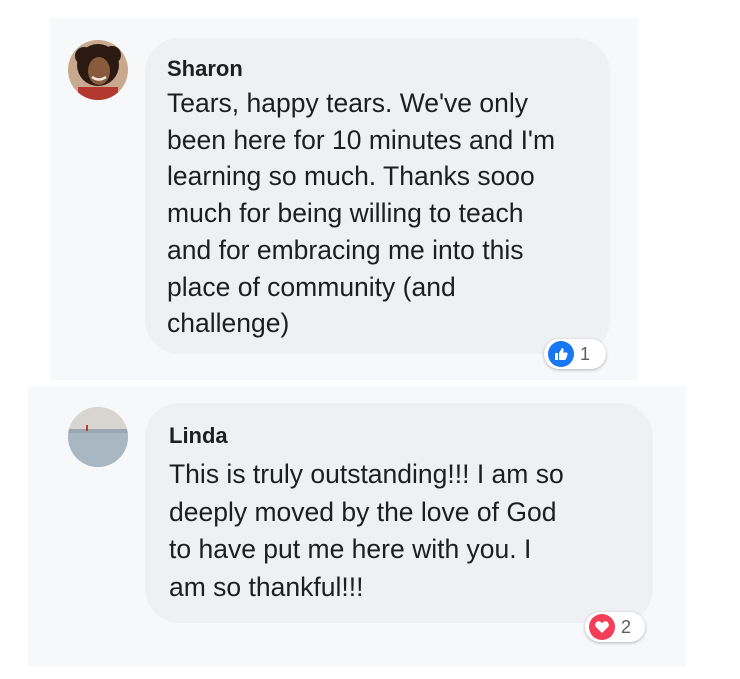  Describe the element at coordinates (401, 436) in the screenshot. I see `comment-author: Linda` at that location.